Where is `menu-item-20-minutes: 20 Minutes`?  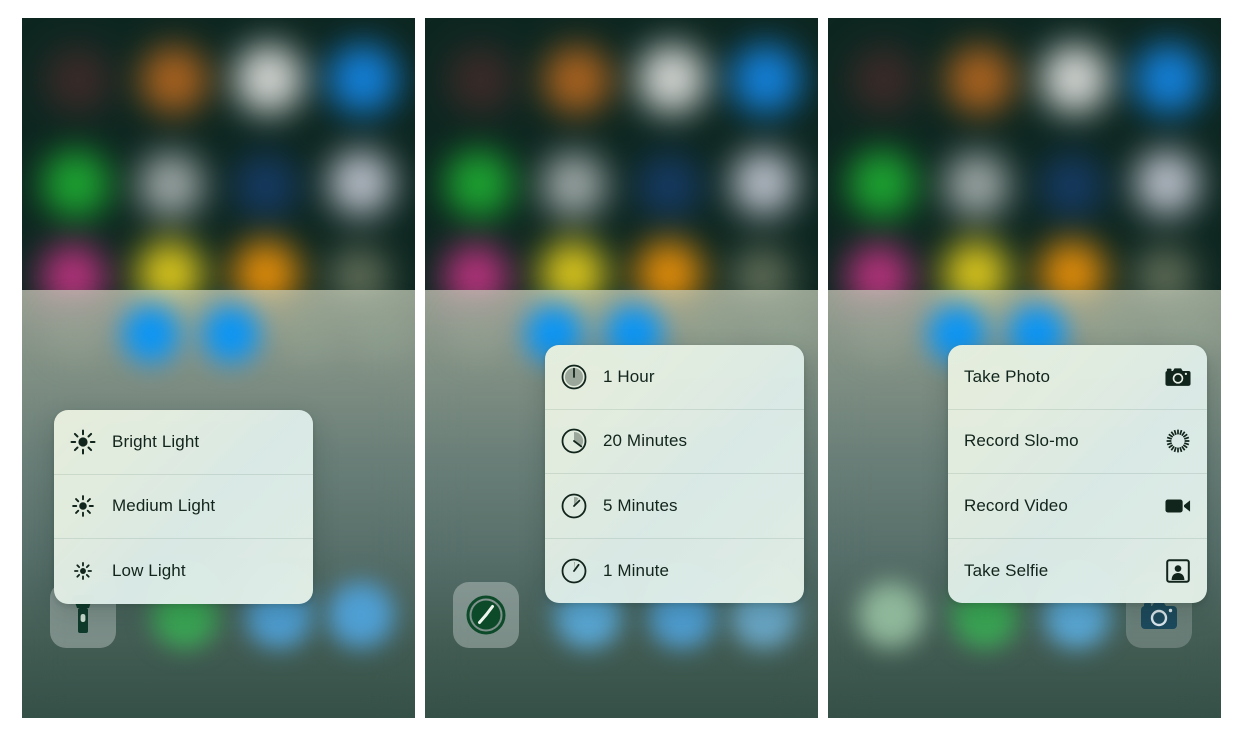 menu-item-20-minutes: 20 Minutes is located at coordinates (674, 442).